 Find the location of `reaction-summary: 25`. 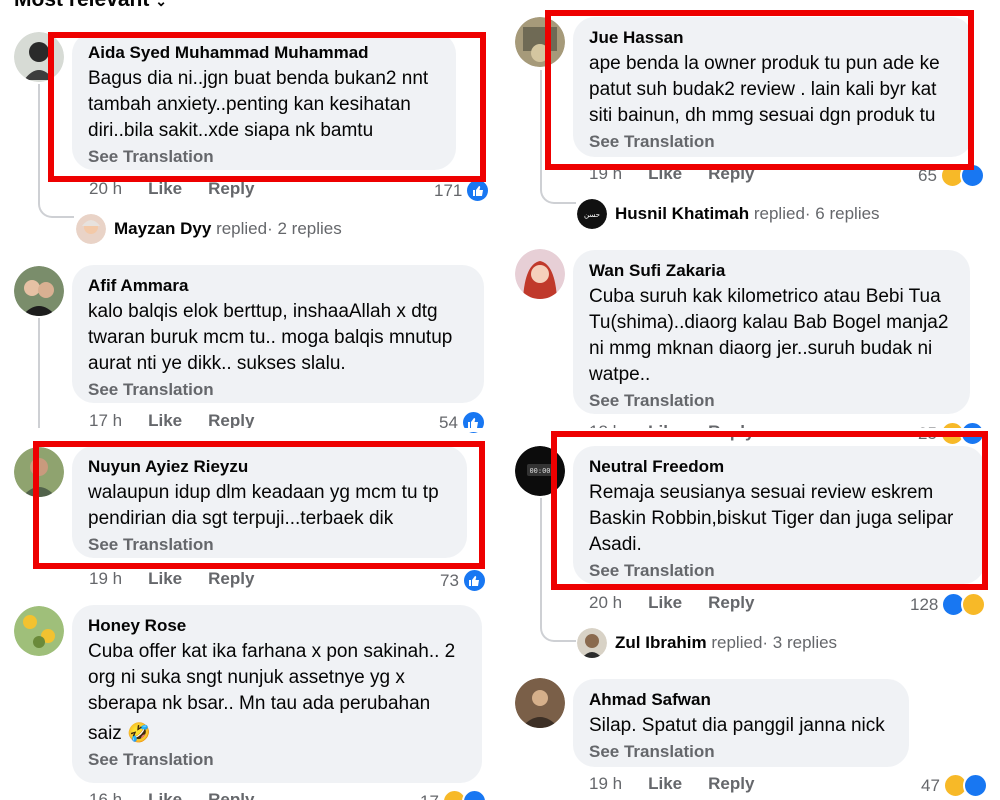

reaction-summary: 25 is located at coordinates (951, 433).